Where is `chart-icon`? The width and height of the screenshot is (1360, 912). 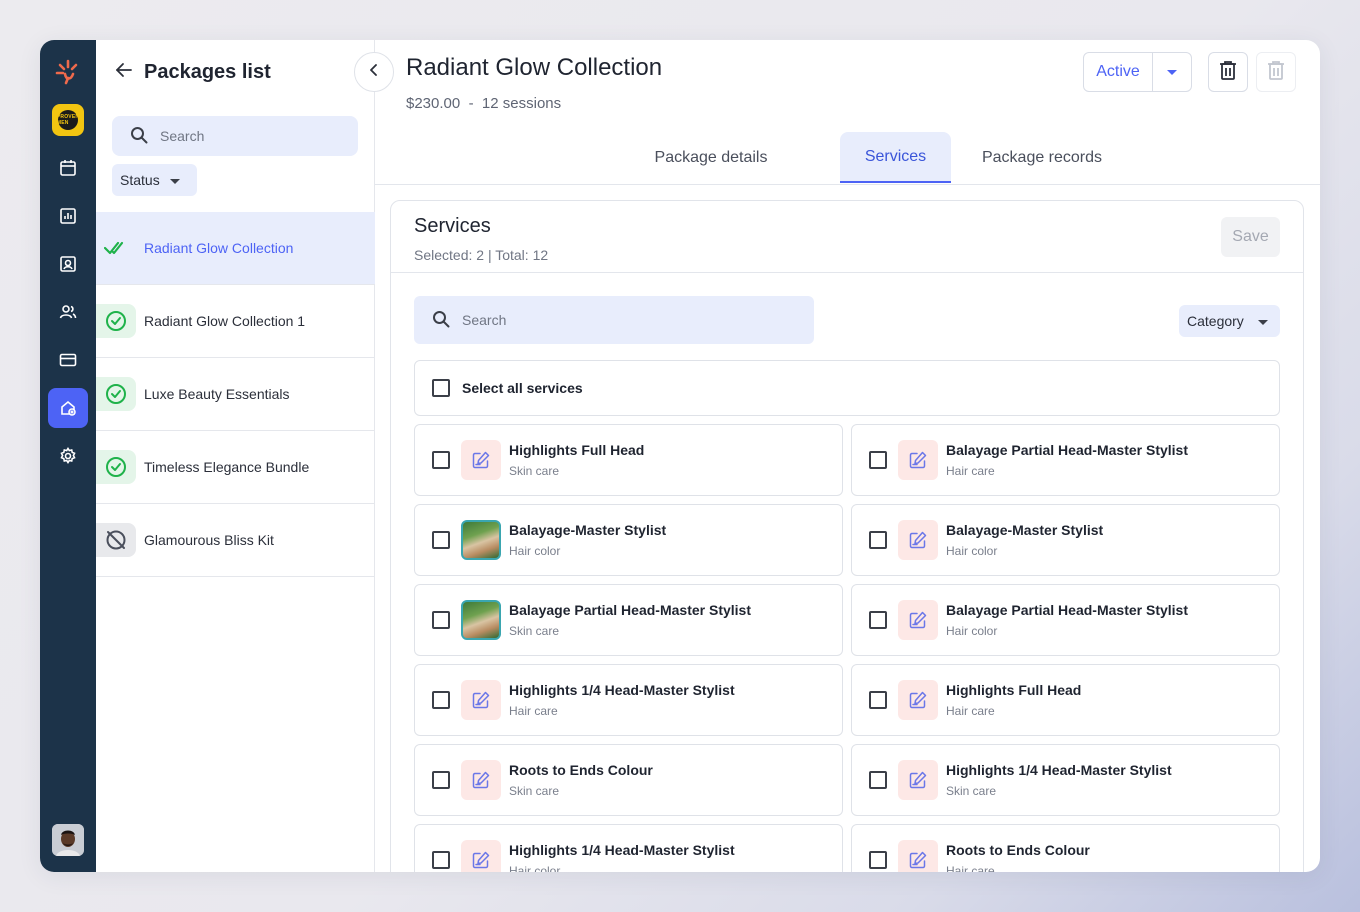 chart-icon is located at coordinates (68, 216).